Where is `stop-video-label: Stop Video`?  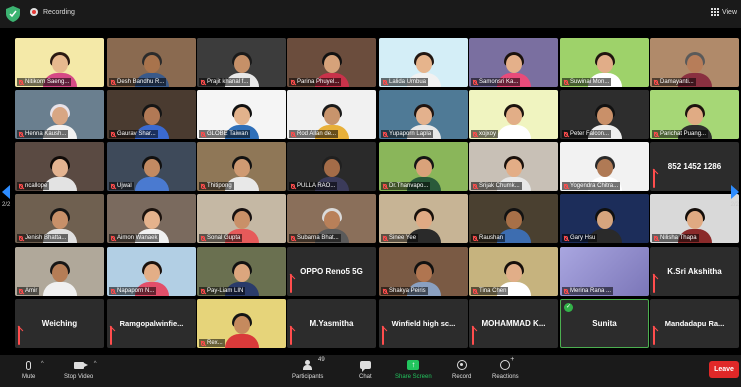 stop-video-label: Stop Video is located at coordinates (79, 377).